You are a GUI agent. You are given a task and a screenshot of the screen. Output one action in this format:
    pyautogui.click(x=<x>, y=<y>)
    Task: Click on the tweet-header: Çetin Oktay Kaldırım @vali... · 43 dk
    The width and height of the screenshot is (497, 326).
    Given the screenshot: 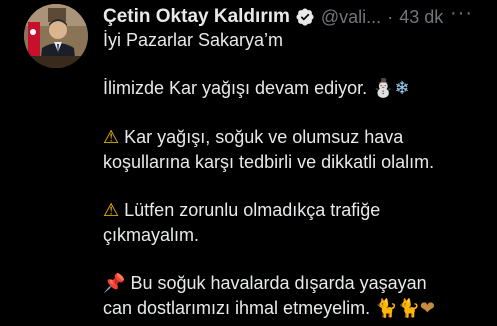 What is the action you would take?
    pyautogui.click(x=293, y=17)
    